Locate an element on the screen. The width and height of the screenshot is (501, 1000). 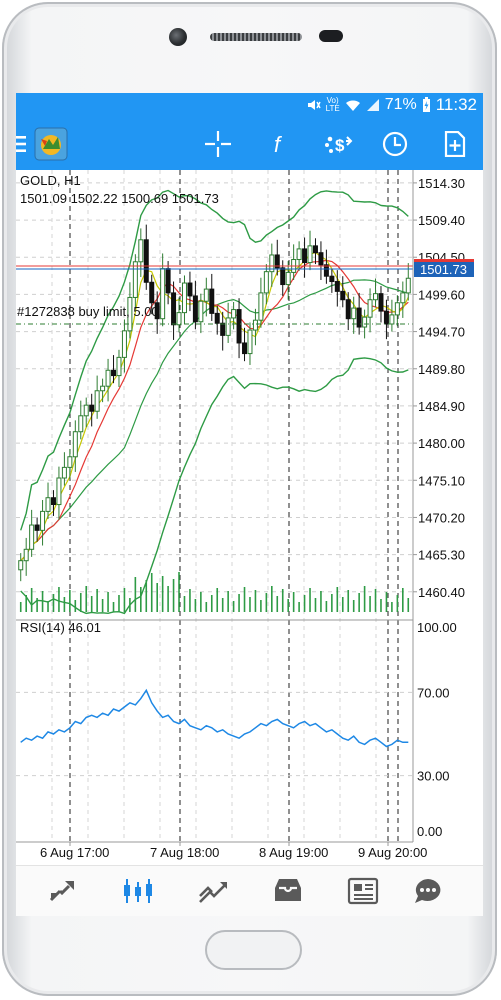
trade-icon is located at coordinates (213, 891).